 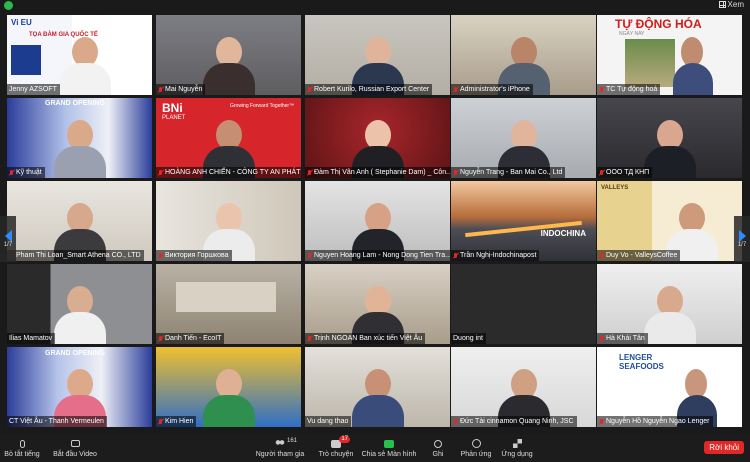 I want to click on participant-name: Trịnh NGOAN Ban xúc tiến Việt Âu, so click(x=365, y=338).